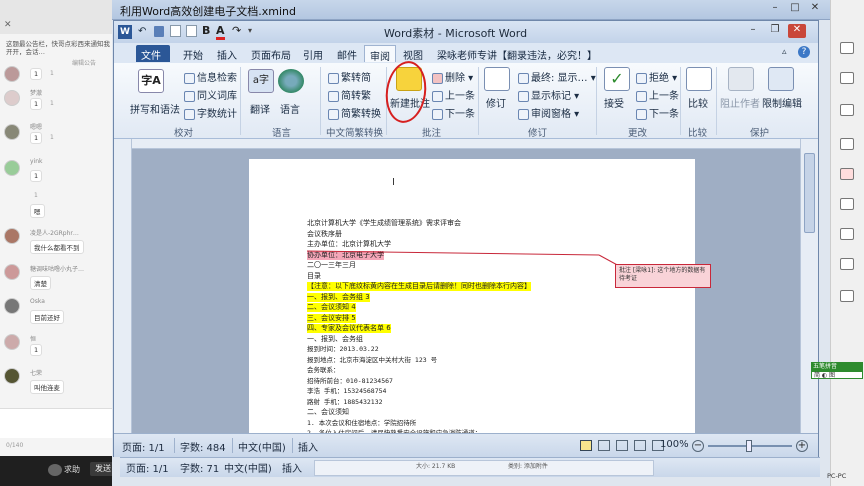 This screenshot has height=486, width=864. Describe the element at coordinates (210, 94) in the screenshot. I see `thesaurus-button: 同义词库` at that location.